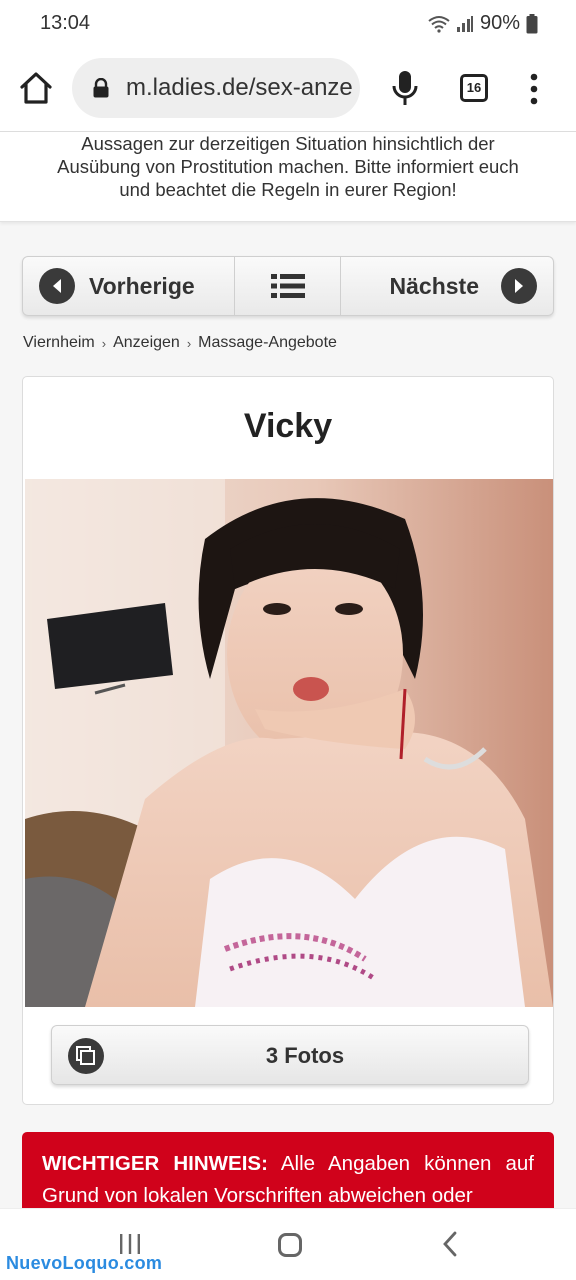 The height and width of the screenshot is (1280, 576). Describe the element at coordinates (464, 23) in the screenshot. I see `signal-icon` at that location.